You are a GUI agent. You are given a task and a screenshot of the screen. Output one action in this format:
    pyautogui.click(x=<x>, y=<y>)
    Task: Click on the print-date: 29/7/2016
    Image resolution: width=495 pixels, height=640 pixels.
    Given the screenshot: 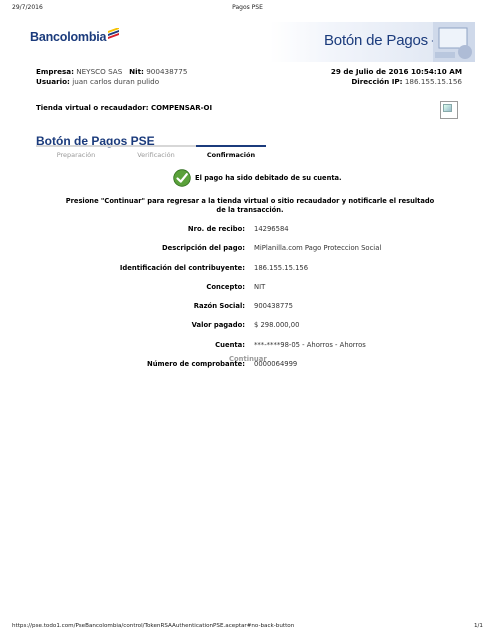 What is the action you would take?
    pyautogui.click(x=27, y=7)
    